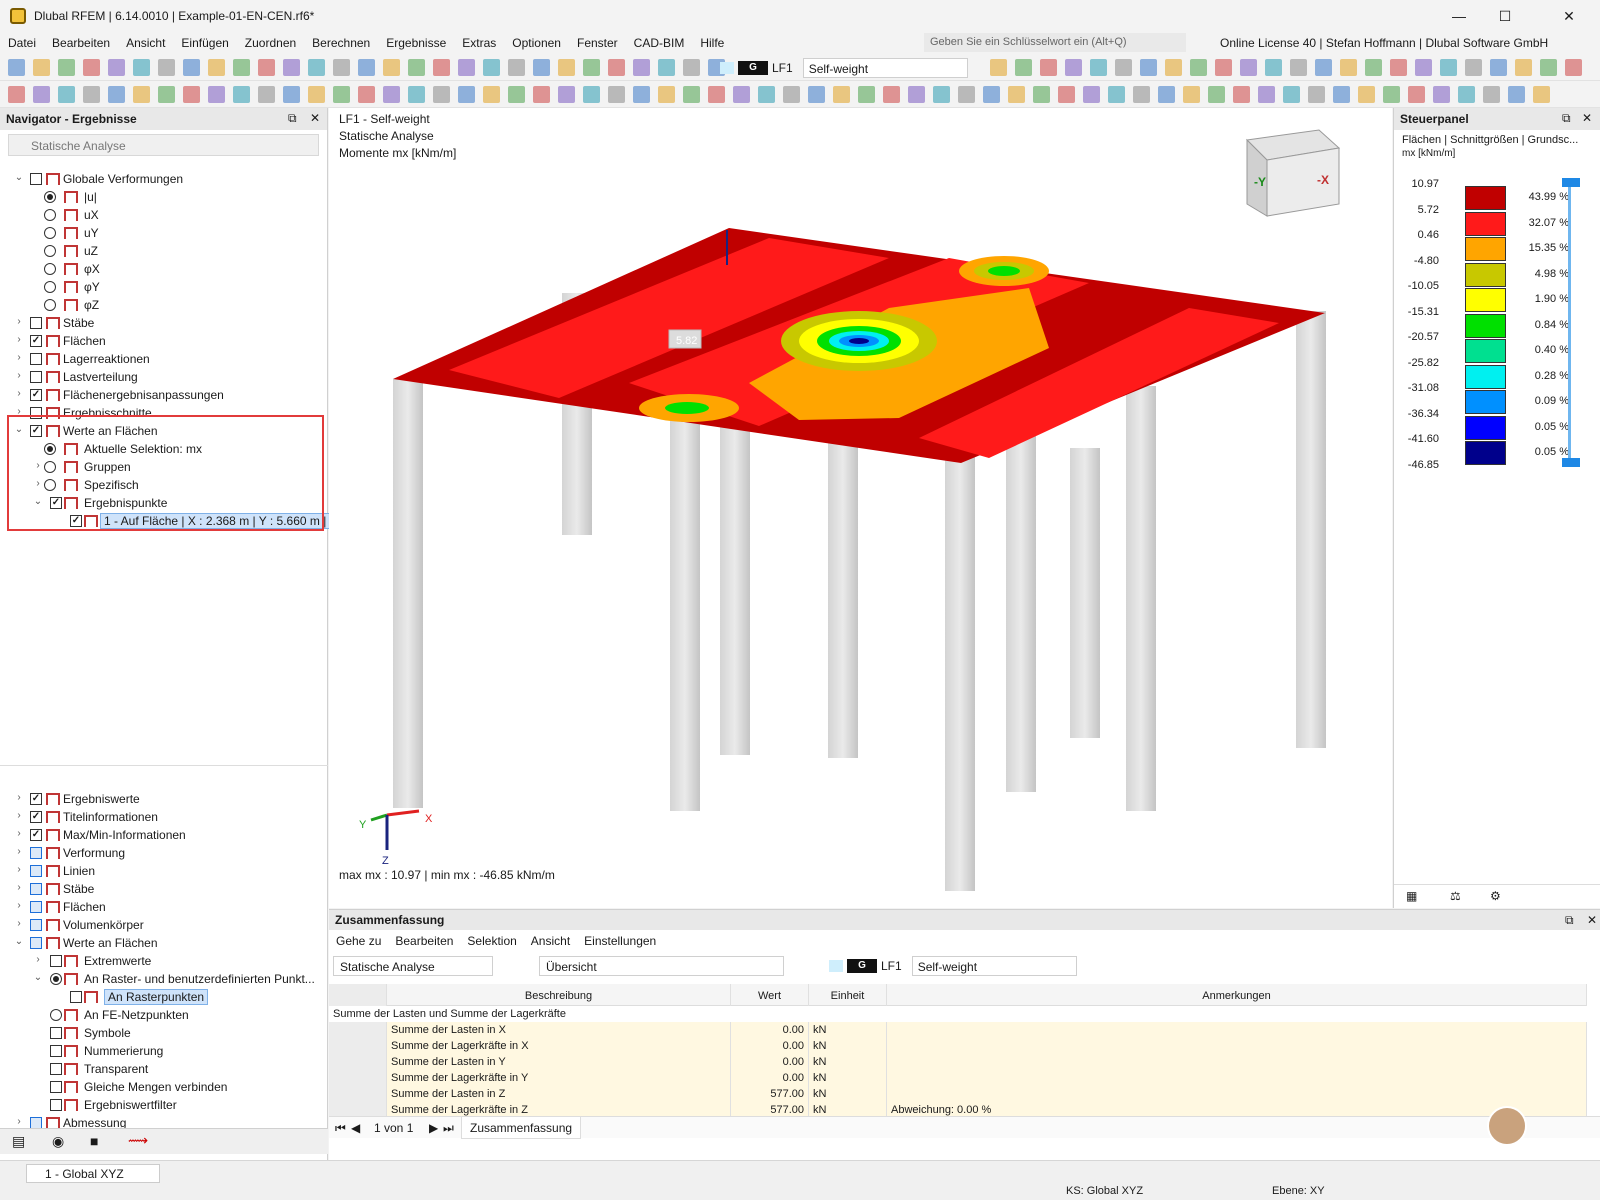 The image size is (1600, 1200). What do you see at coordinates (620, 941) in the screenshot?
I see `summary-menu-settings: Einstellungen` at bounding box center [620, 941].